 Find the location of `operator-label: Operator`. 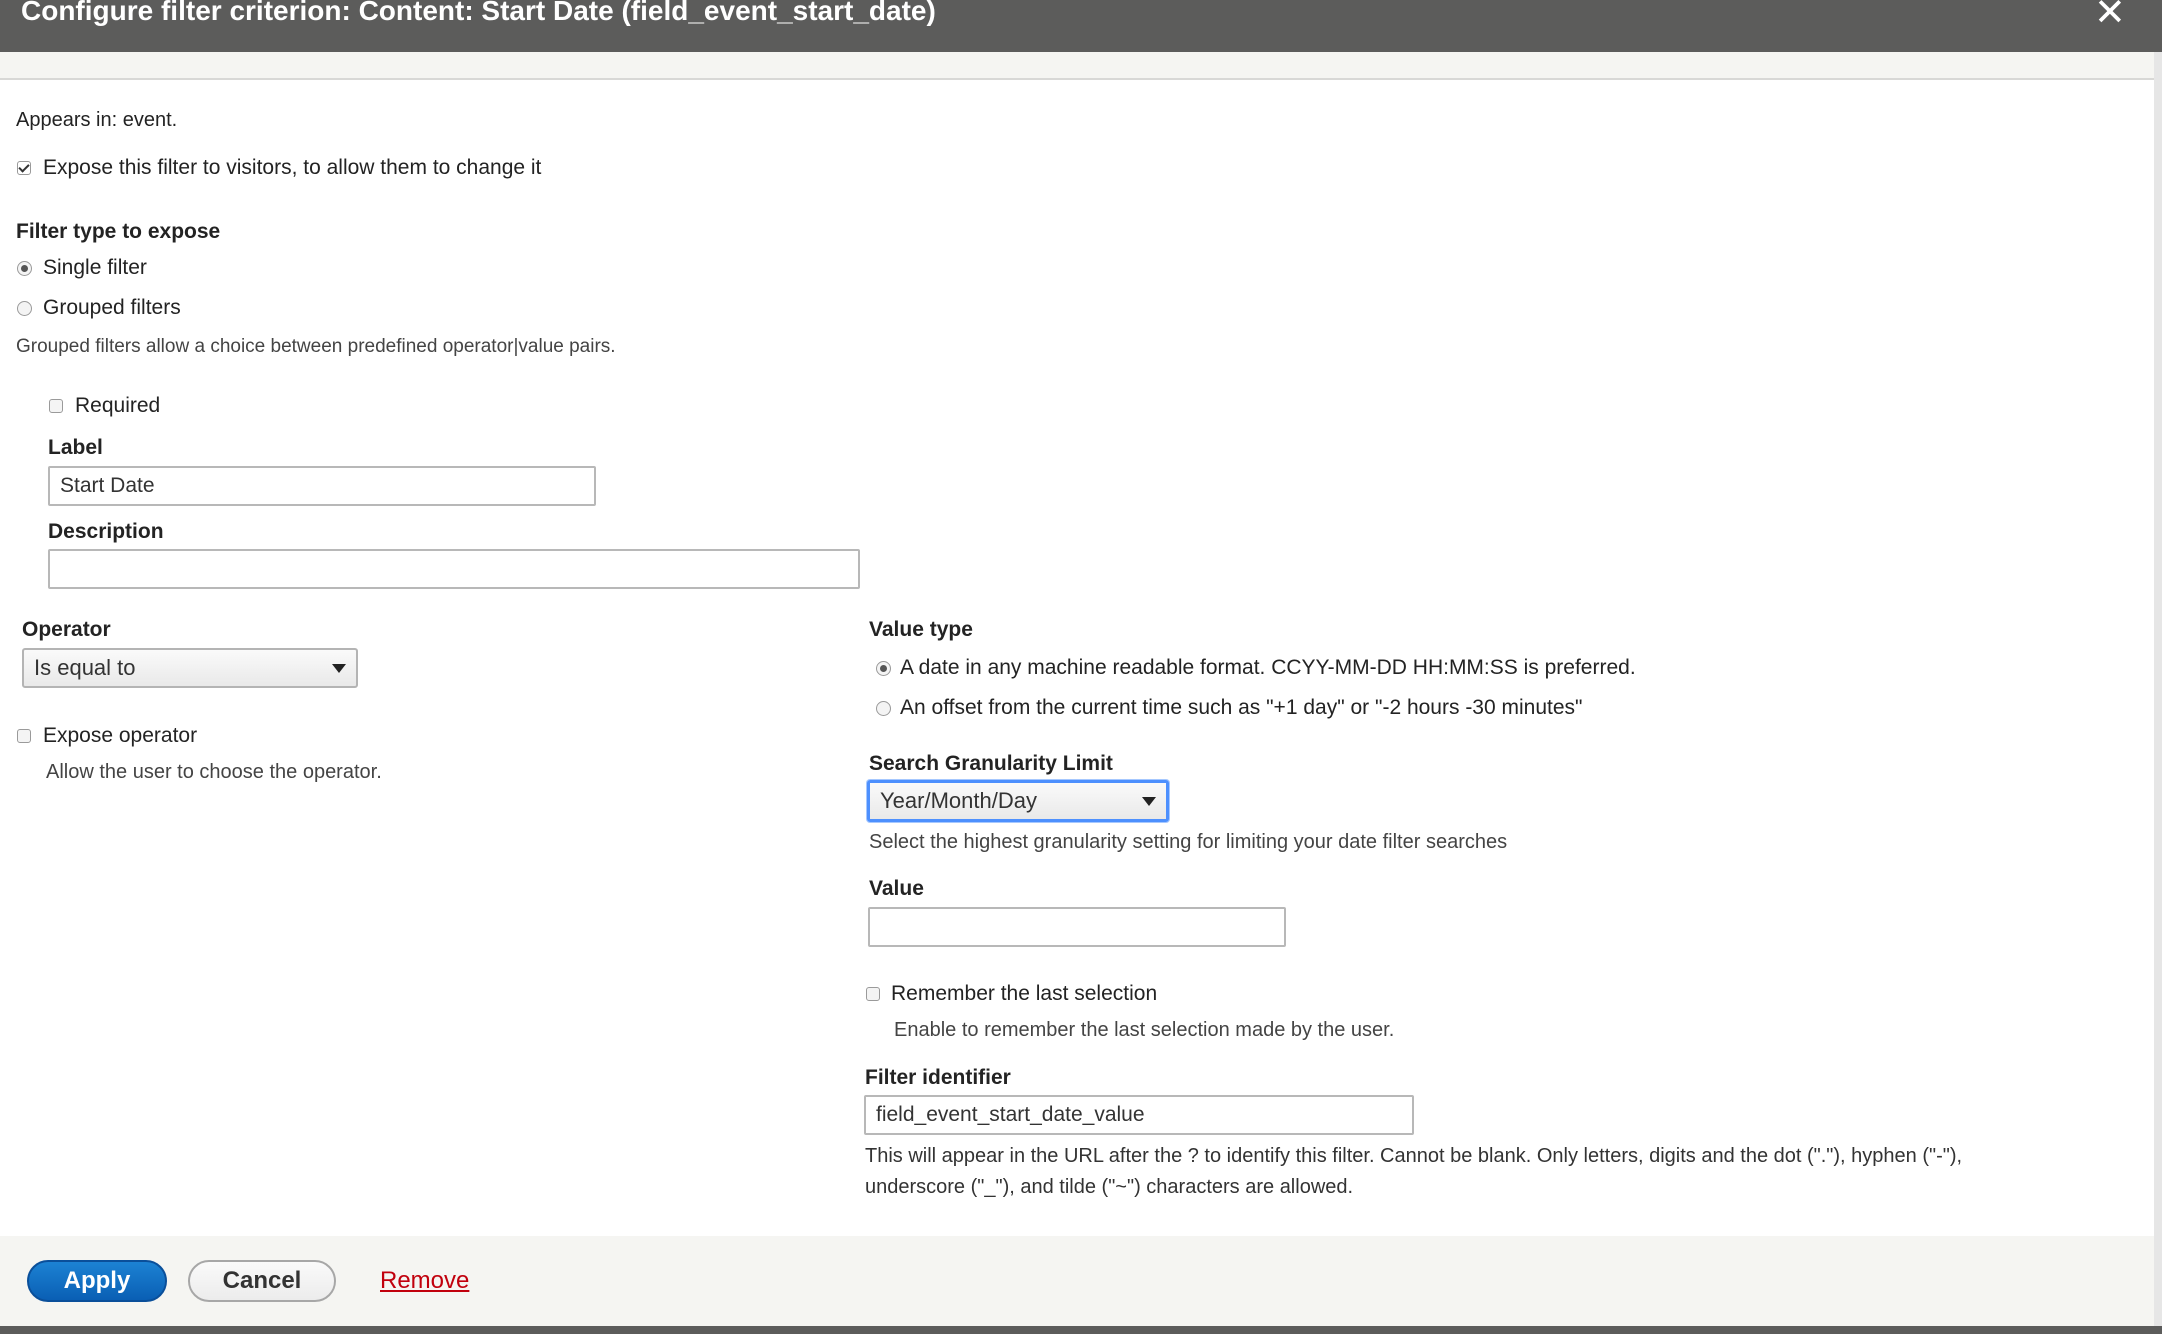

operator-label: Operator is located at coordinates (66, 629).